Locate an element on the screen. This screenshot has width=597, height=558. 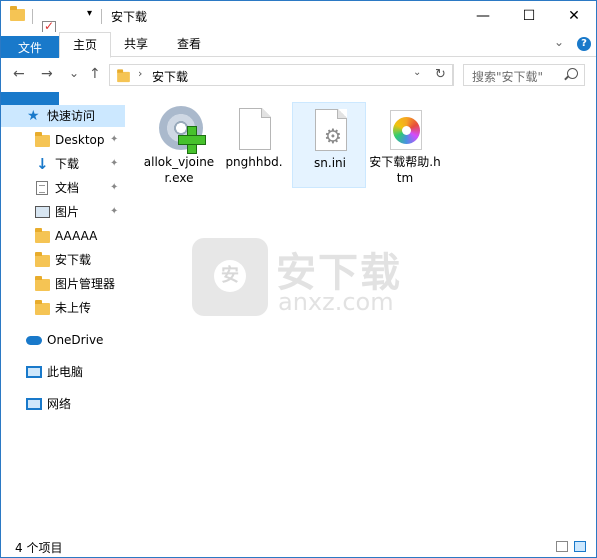
picture-icon is located at coordinates (42, 212).